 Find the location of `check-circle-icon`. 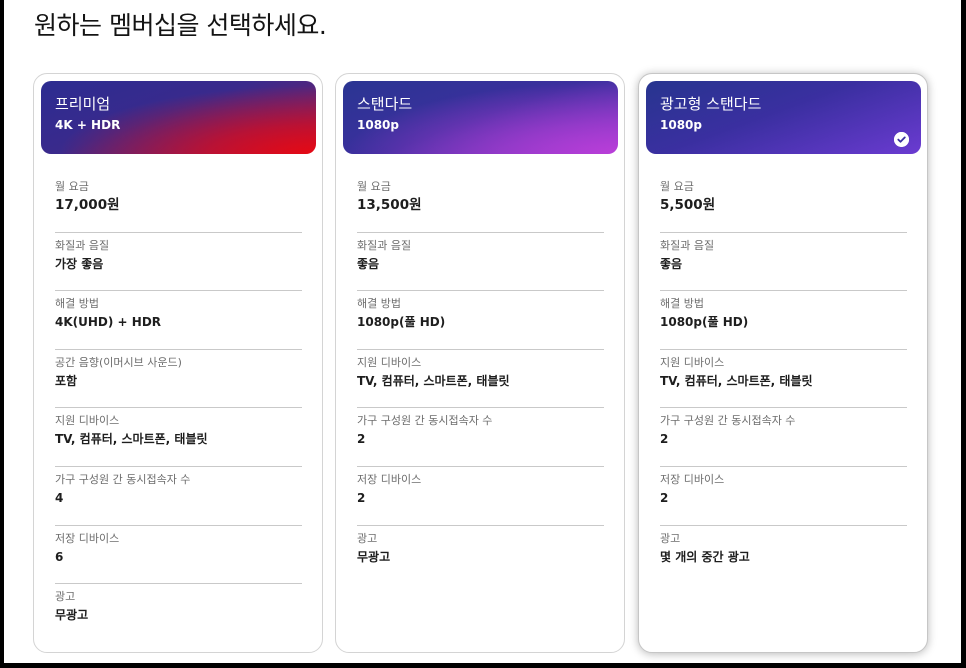

check-circle-icon is located at coordinates (901, 139).